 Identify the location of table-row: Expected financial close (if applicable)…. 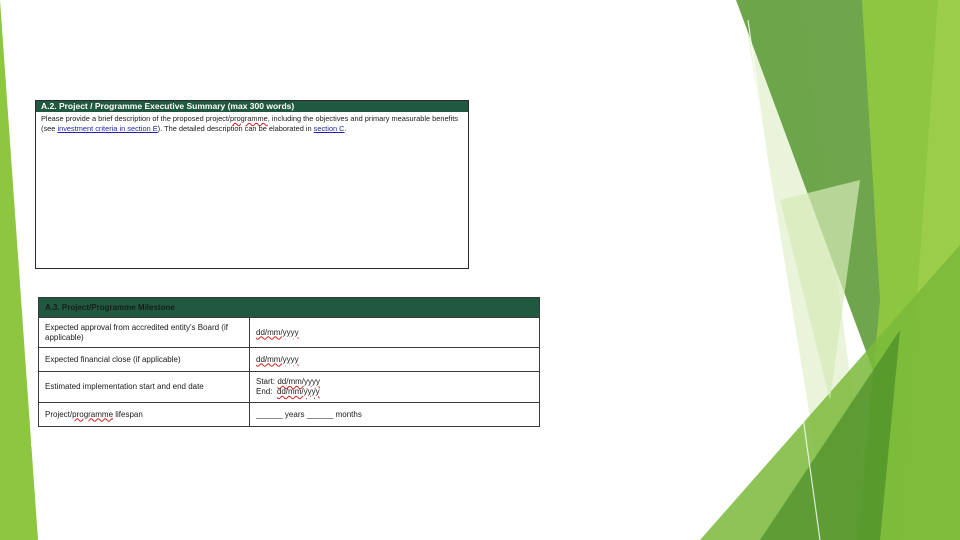
(289, 359).